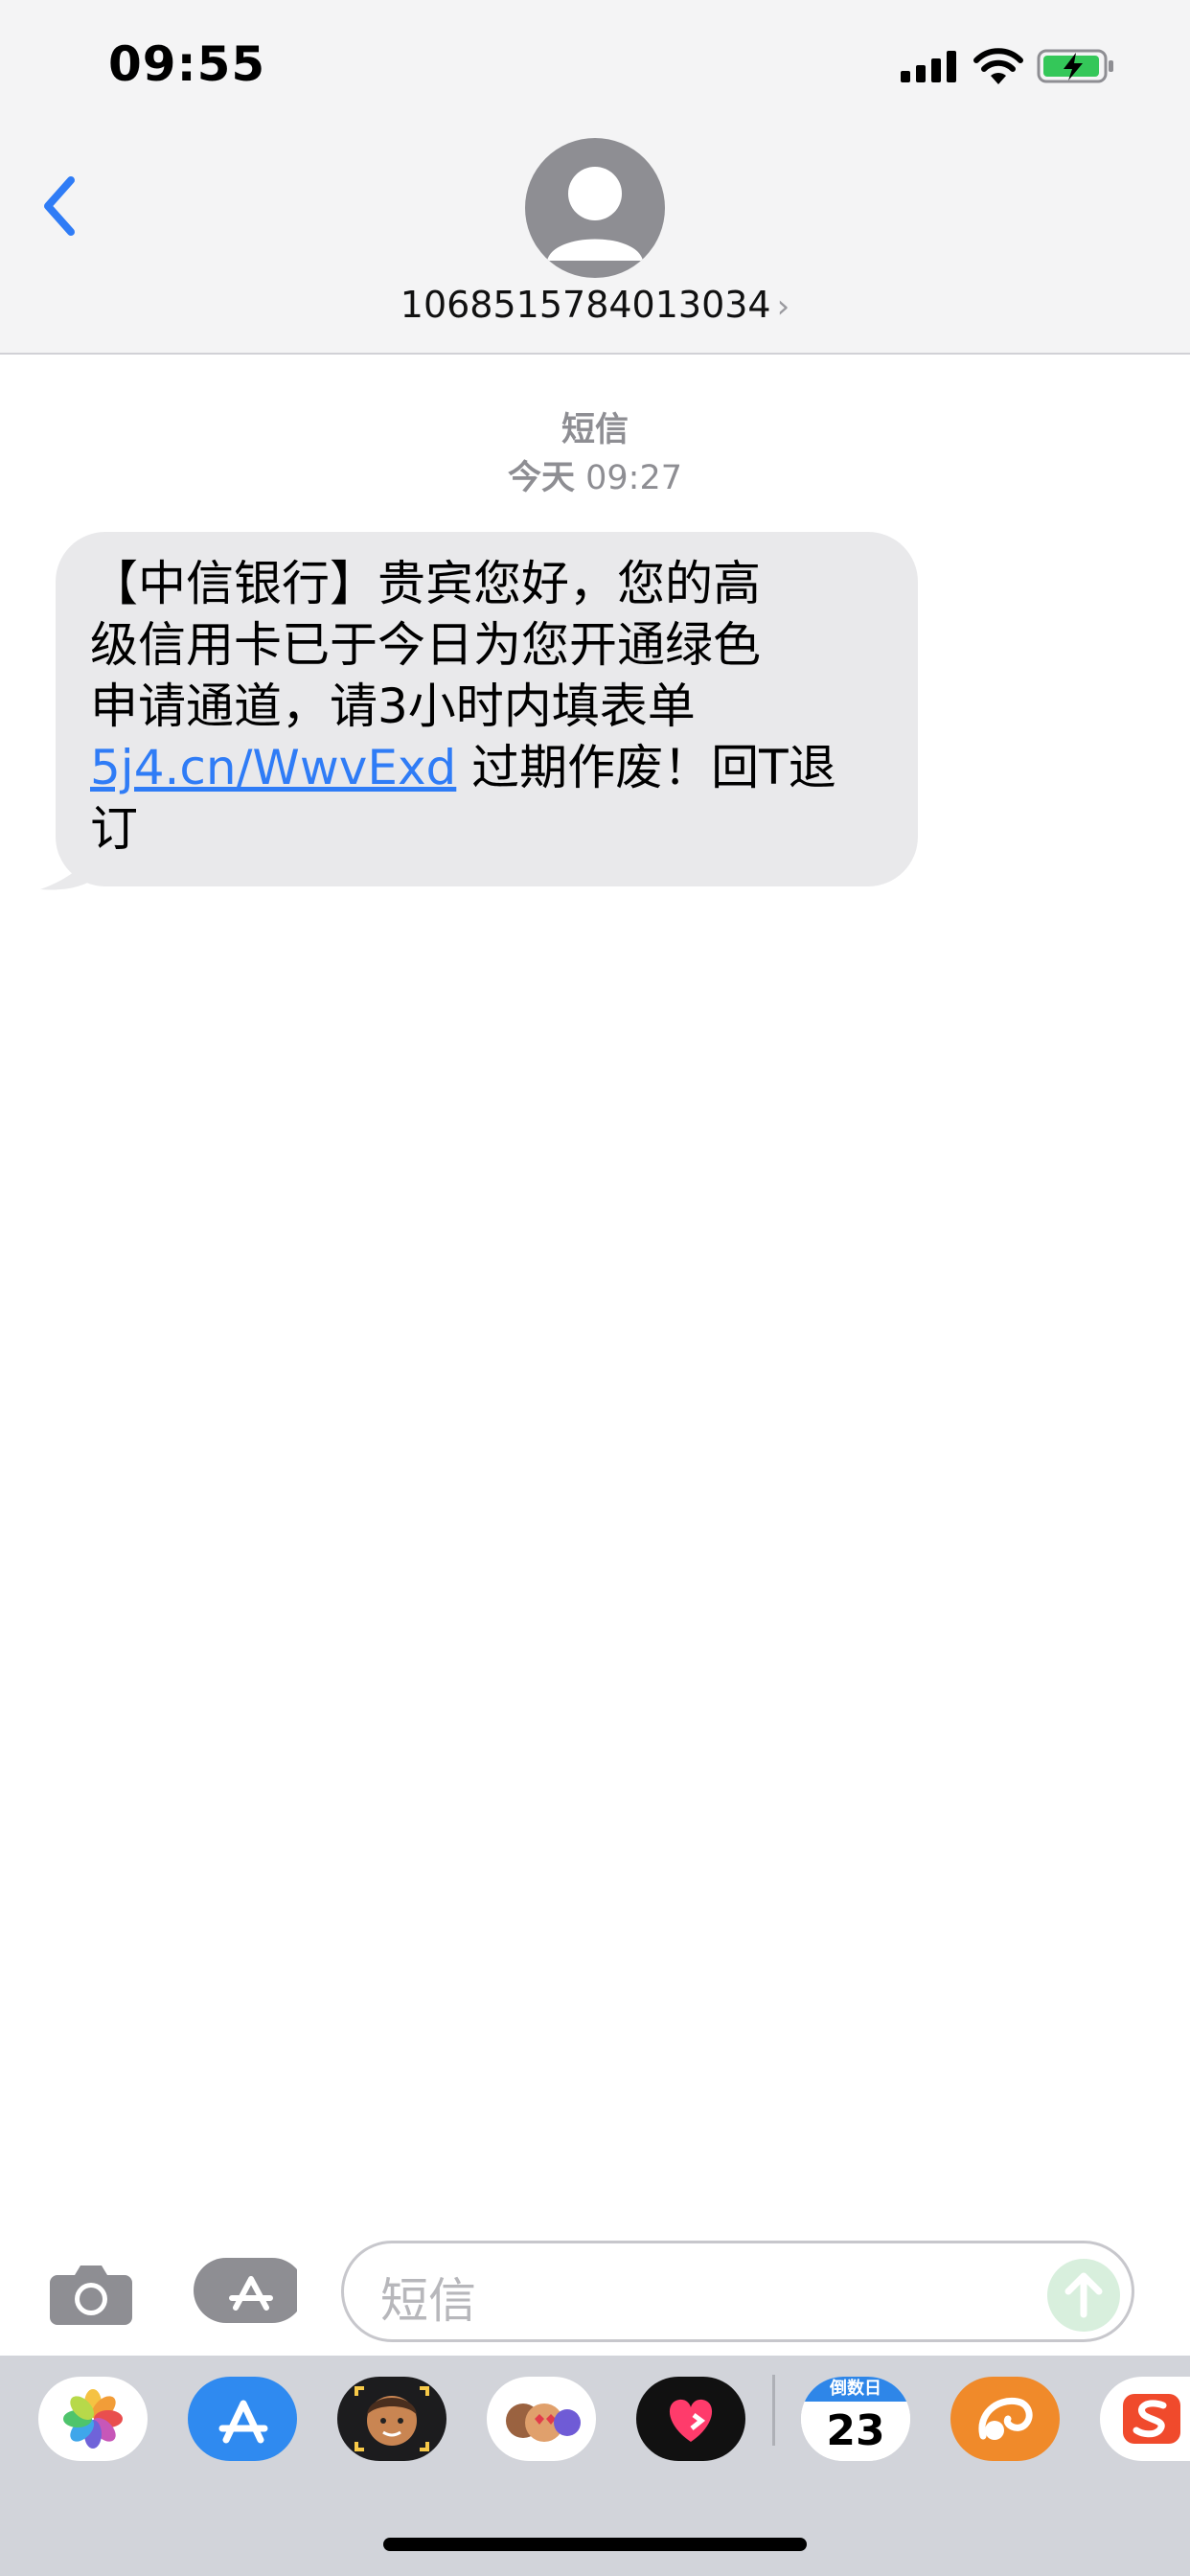  I want to click on app-store-icon, so click(245, 2290).